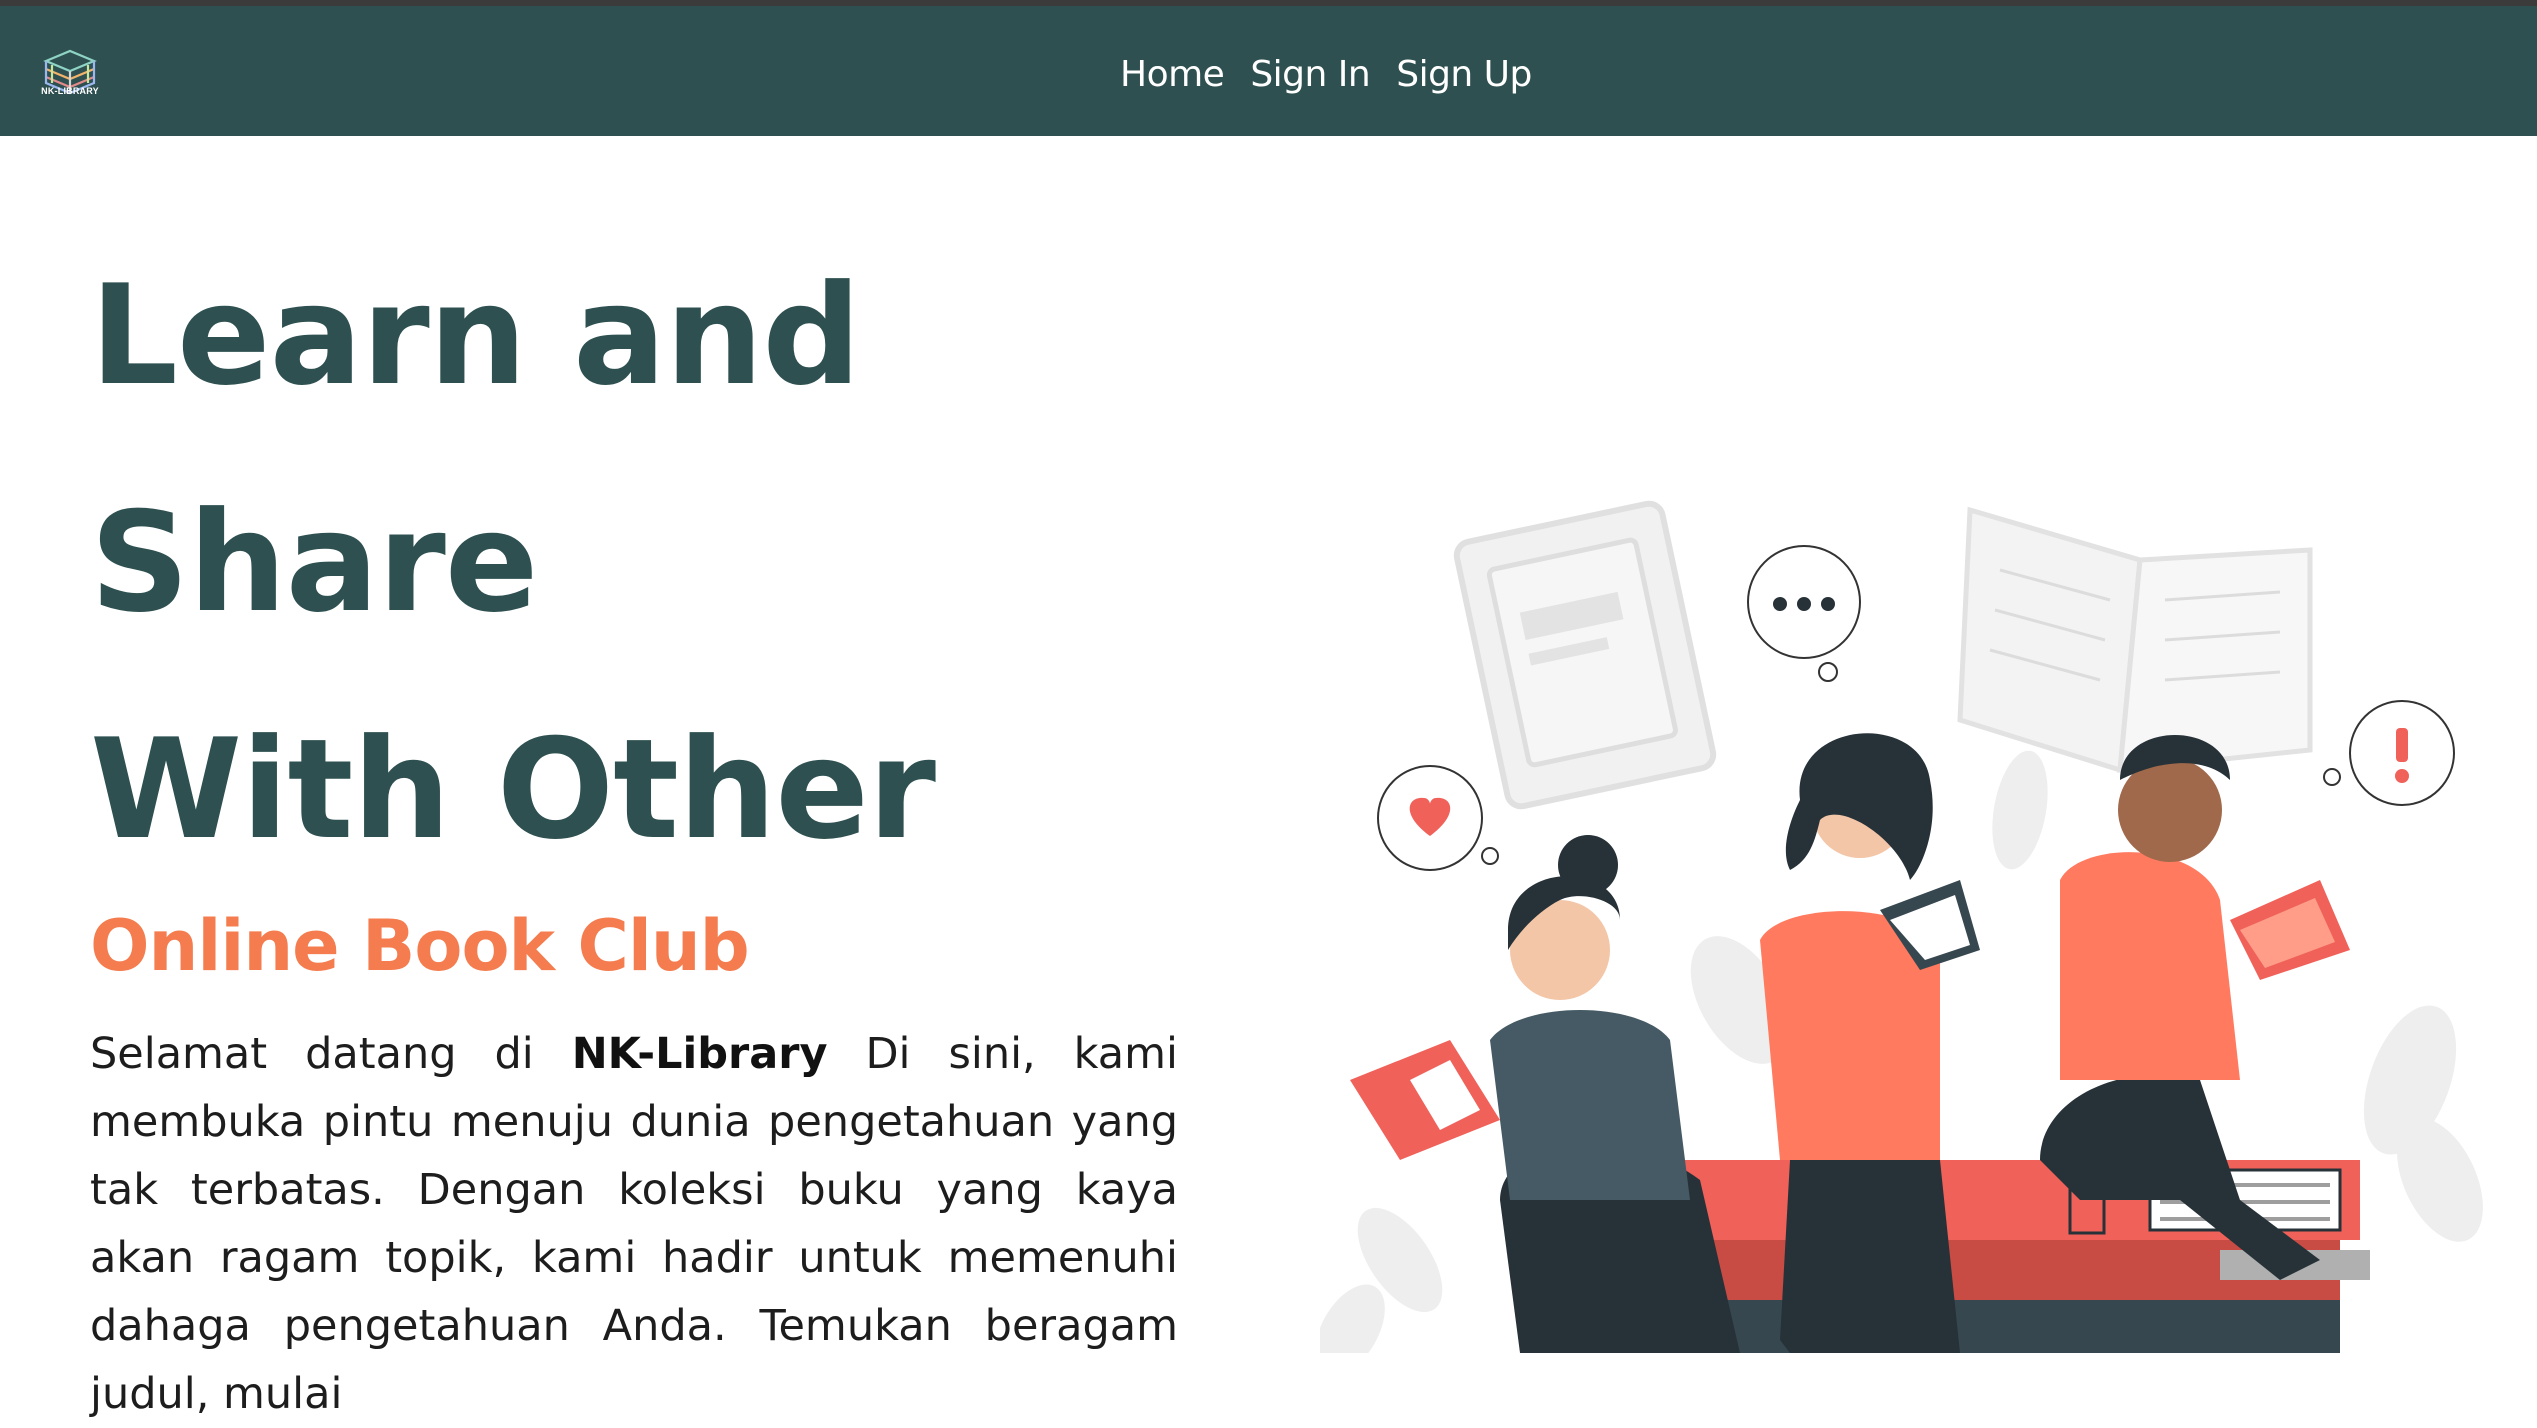  What do you see at coordinates (699, 1054) in the screenshot?
I see `intro-brand: NK-Library` at bounding box center [699, 1054].